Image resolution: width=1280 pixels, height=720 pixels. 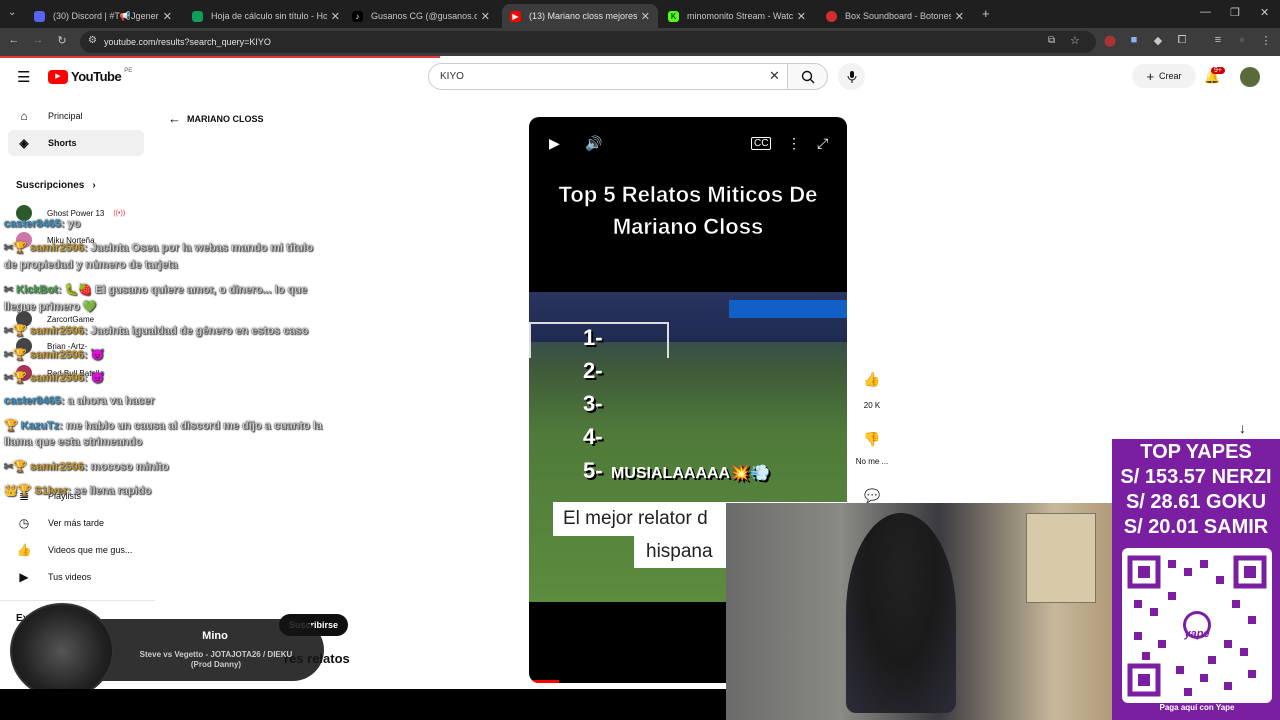 What do you see at coordinates (608, 76) in the screenshot?
I see `search-input: KIYO ✕` at bounding box center [608, 76].